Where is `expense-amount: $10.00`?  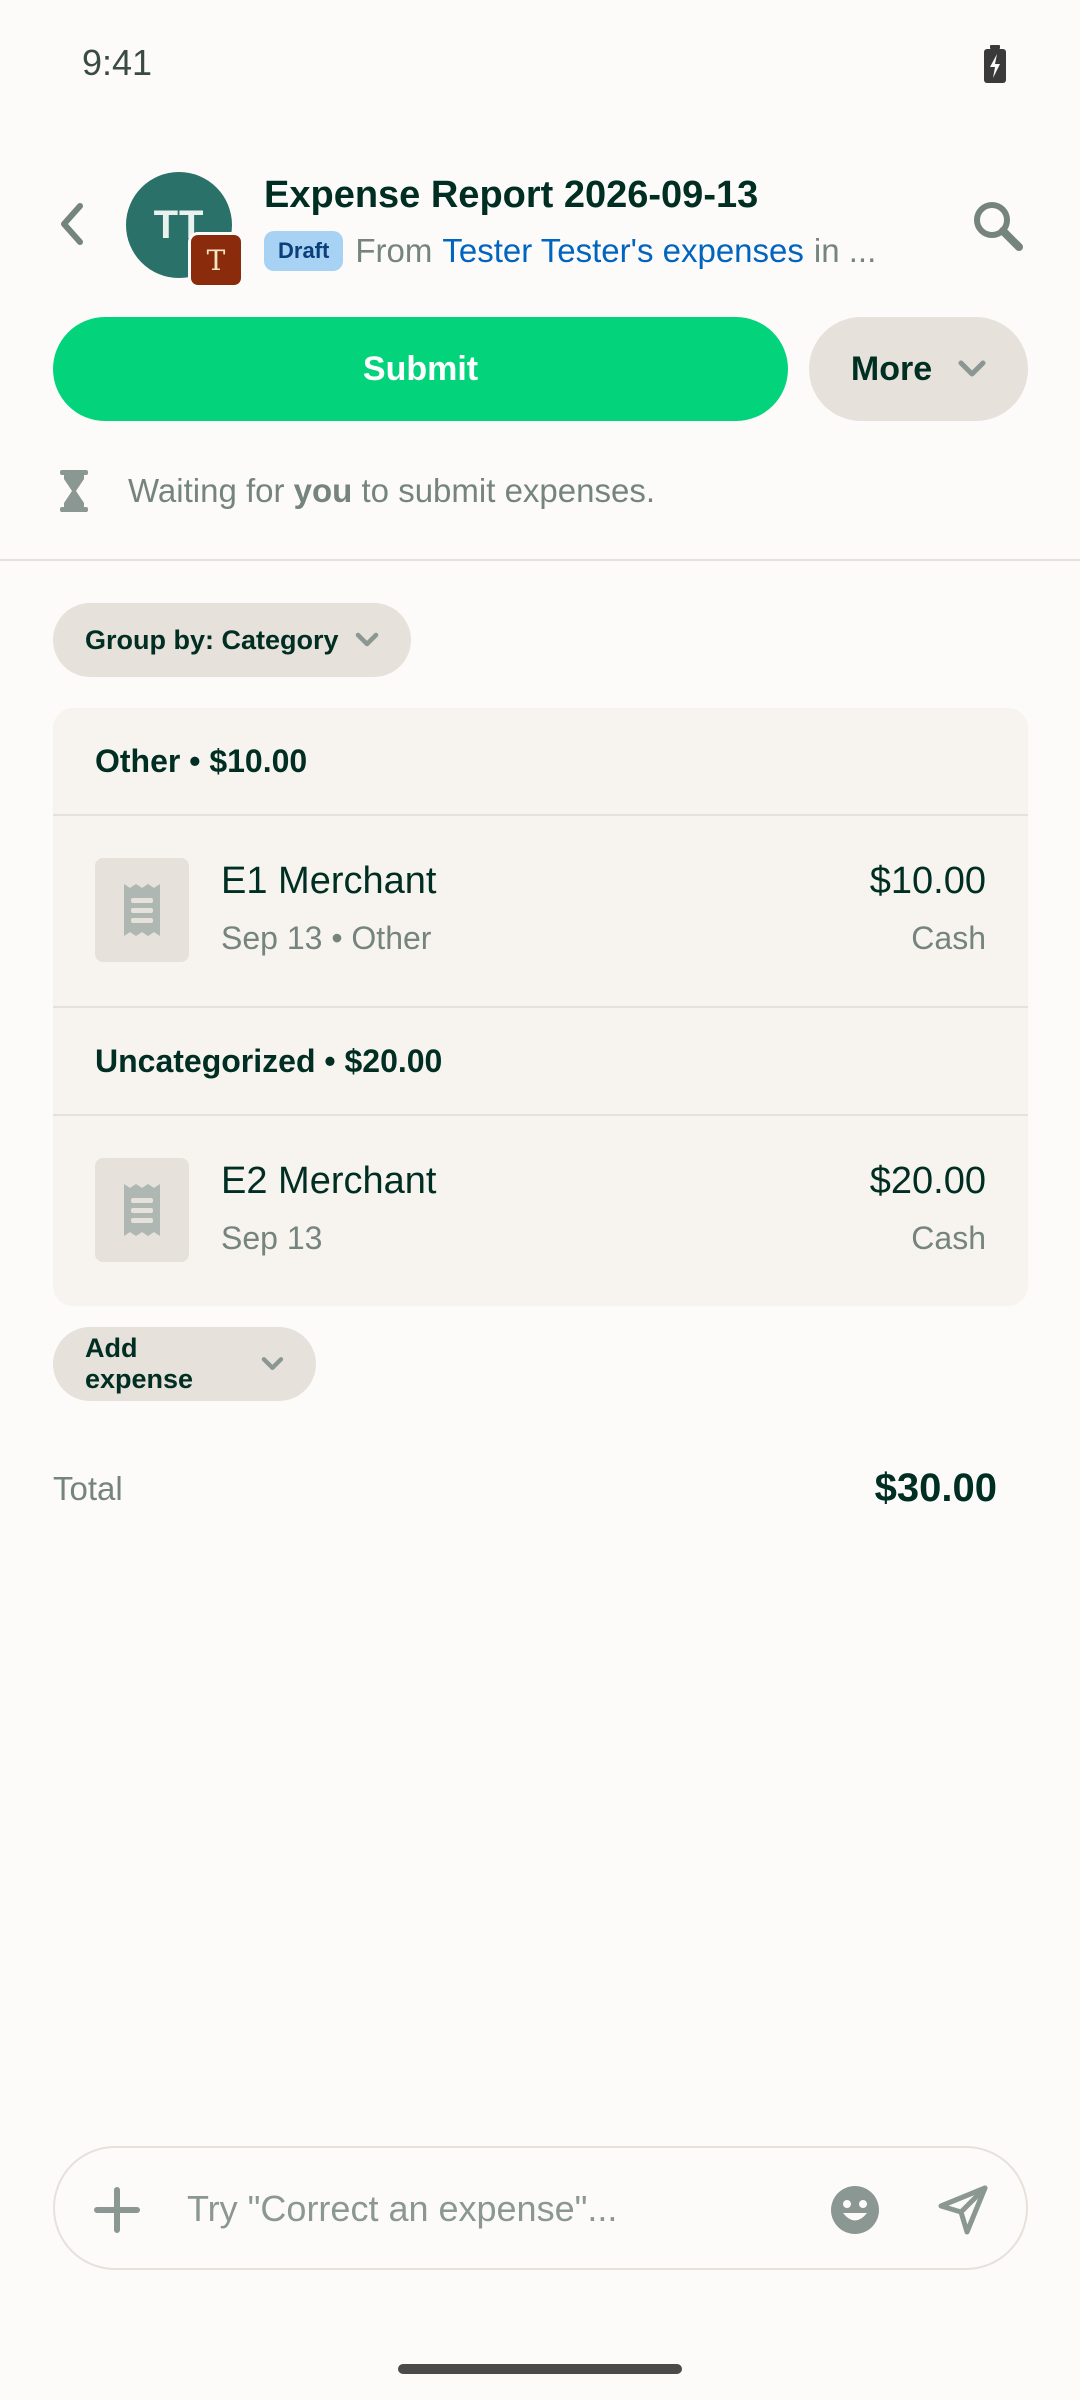 expense-amount: $10.00 is located at coordinates (927, 881).